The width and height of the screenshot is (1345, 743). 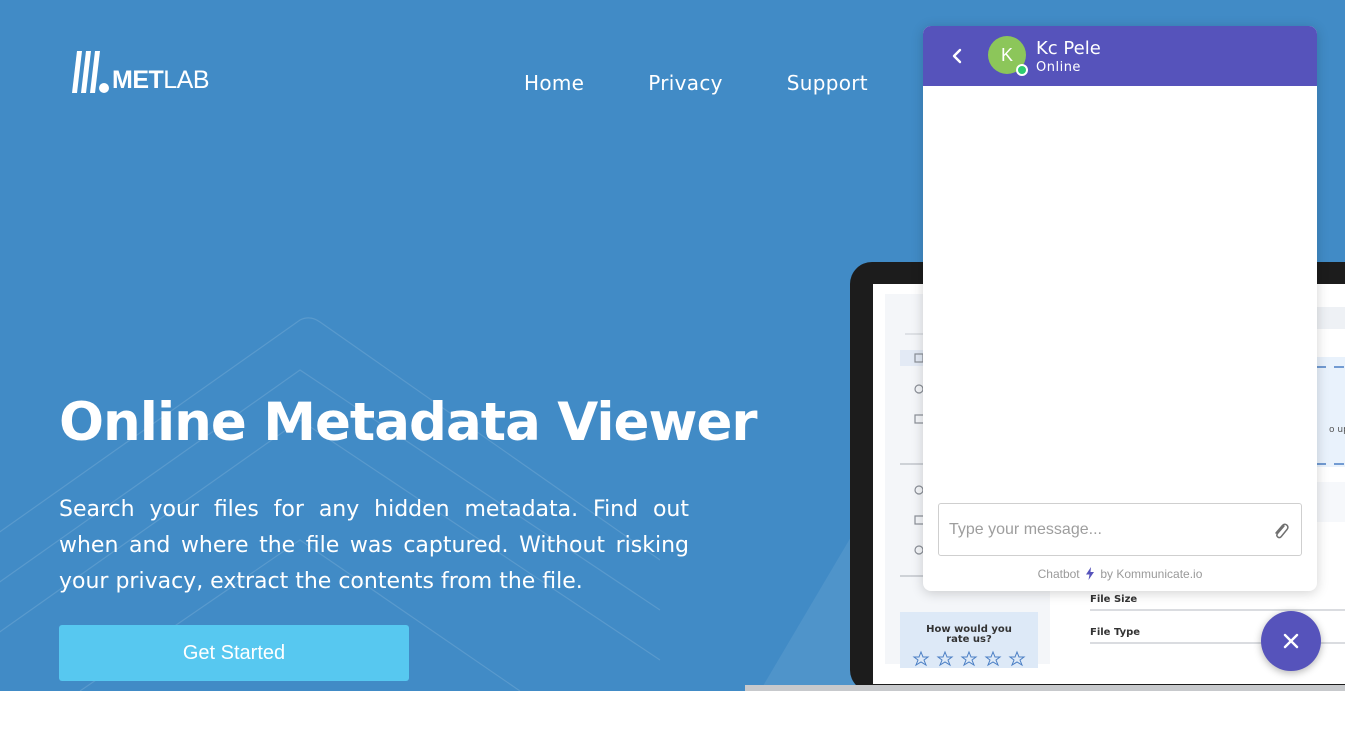 What do you see at coordinates (1068, 48) in the screenshot?
I see `agent-name: Kc Pele` at bounding box center [1068, 48].